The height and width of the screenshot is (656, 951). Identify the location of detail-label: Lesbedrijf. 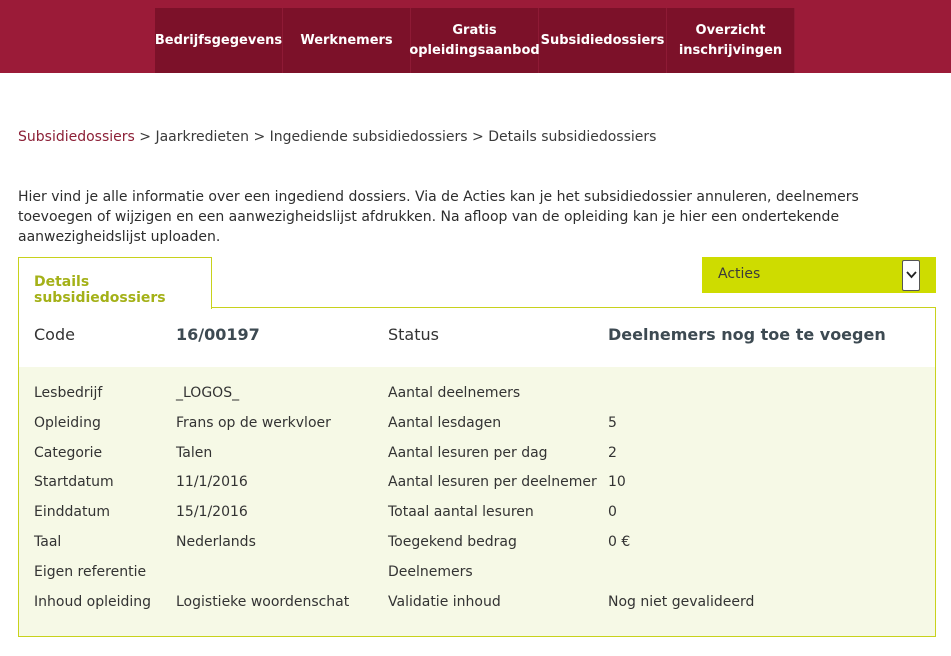
(68, 393).